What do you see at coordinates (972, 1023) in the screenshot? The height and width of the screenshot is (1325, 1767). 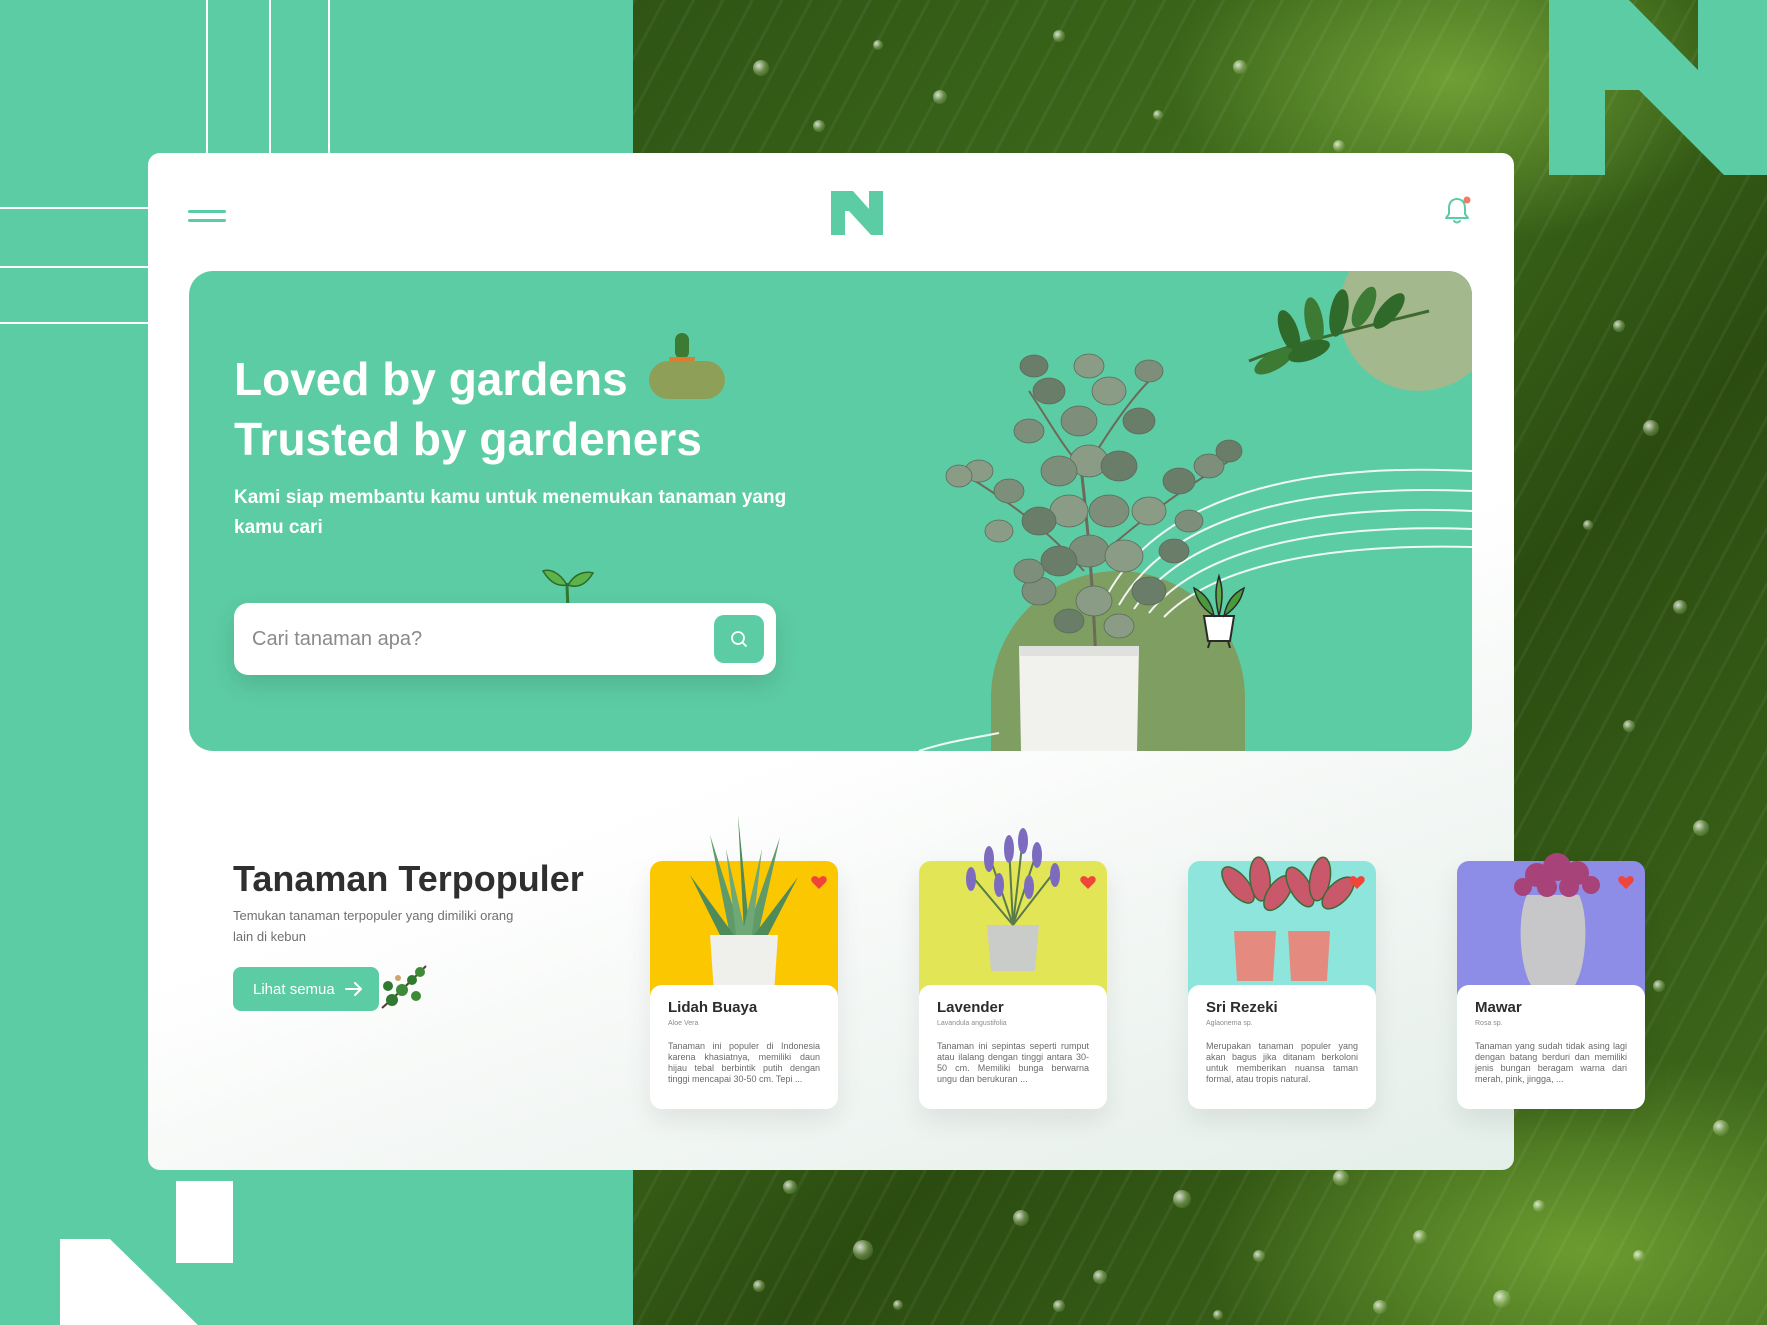 I see `plant-latin-name: Lavandula angustifolia` at bounding box center [972, 1023].